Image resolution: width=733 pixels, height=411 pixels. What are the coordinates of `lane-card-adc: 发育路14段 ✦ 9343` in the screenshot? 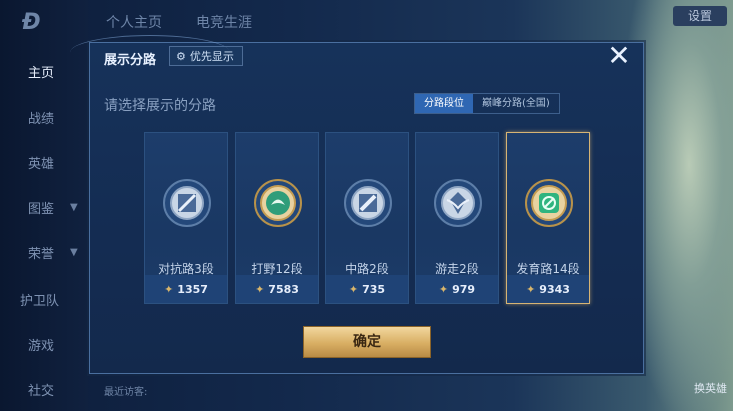 It's located at (548, 218).